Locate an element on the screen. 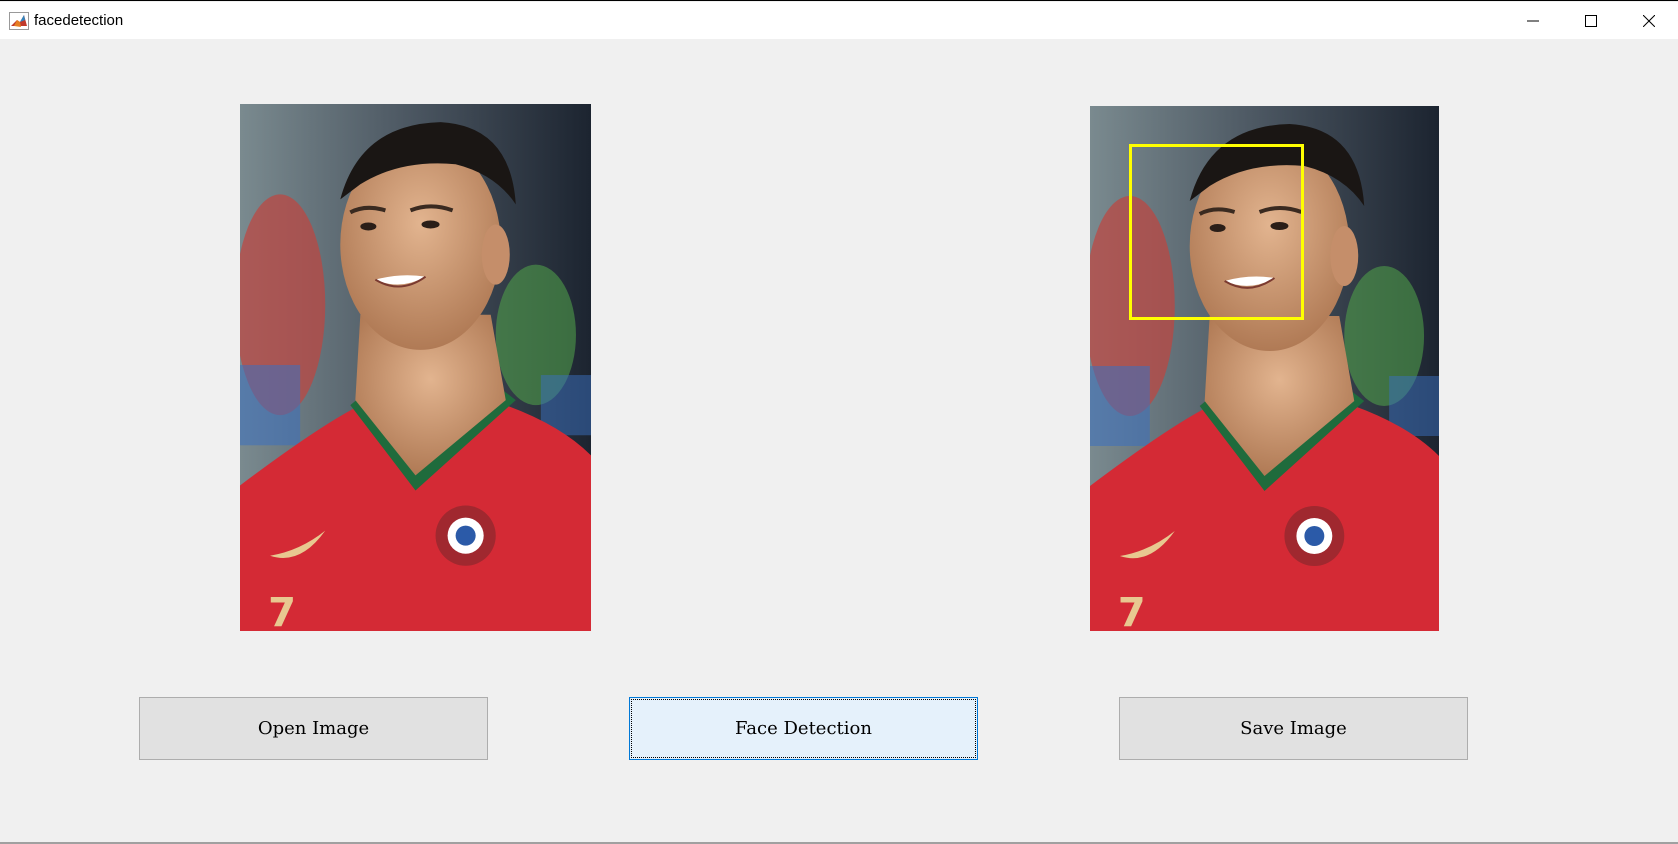  save-image-button: Save Image is located at coordinates (1293, 728).